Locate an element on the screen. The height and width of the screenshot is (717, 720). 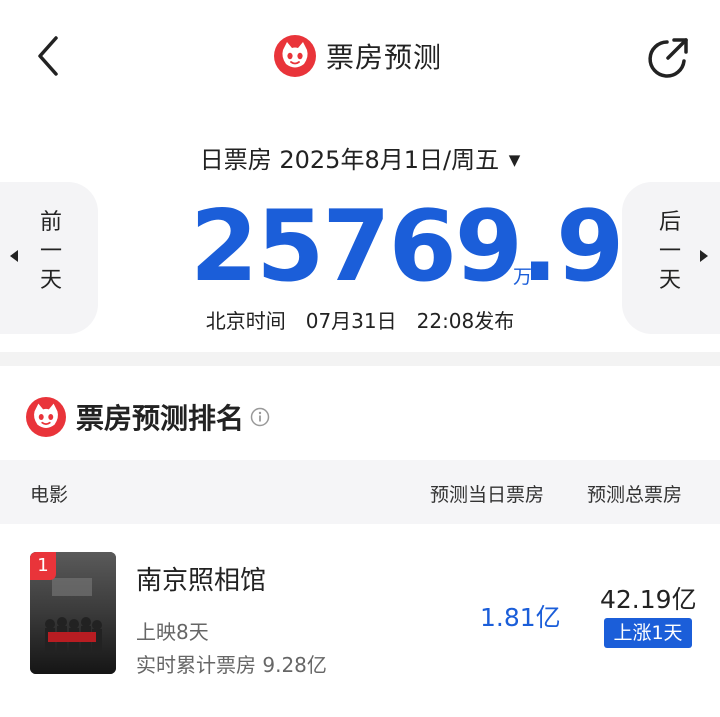
column-predicted-total: 预测总票房 is located at coordinates (634, 493).